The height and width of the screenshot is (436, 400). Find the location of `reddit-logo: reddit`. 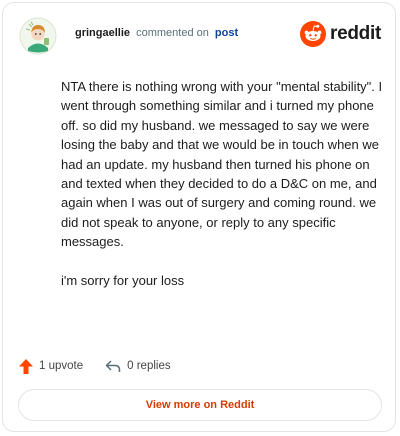

reddit-logo: reddit is located at coordinates (340, 34).